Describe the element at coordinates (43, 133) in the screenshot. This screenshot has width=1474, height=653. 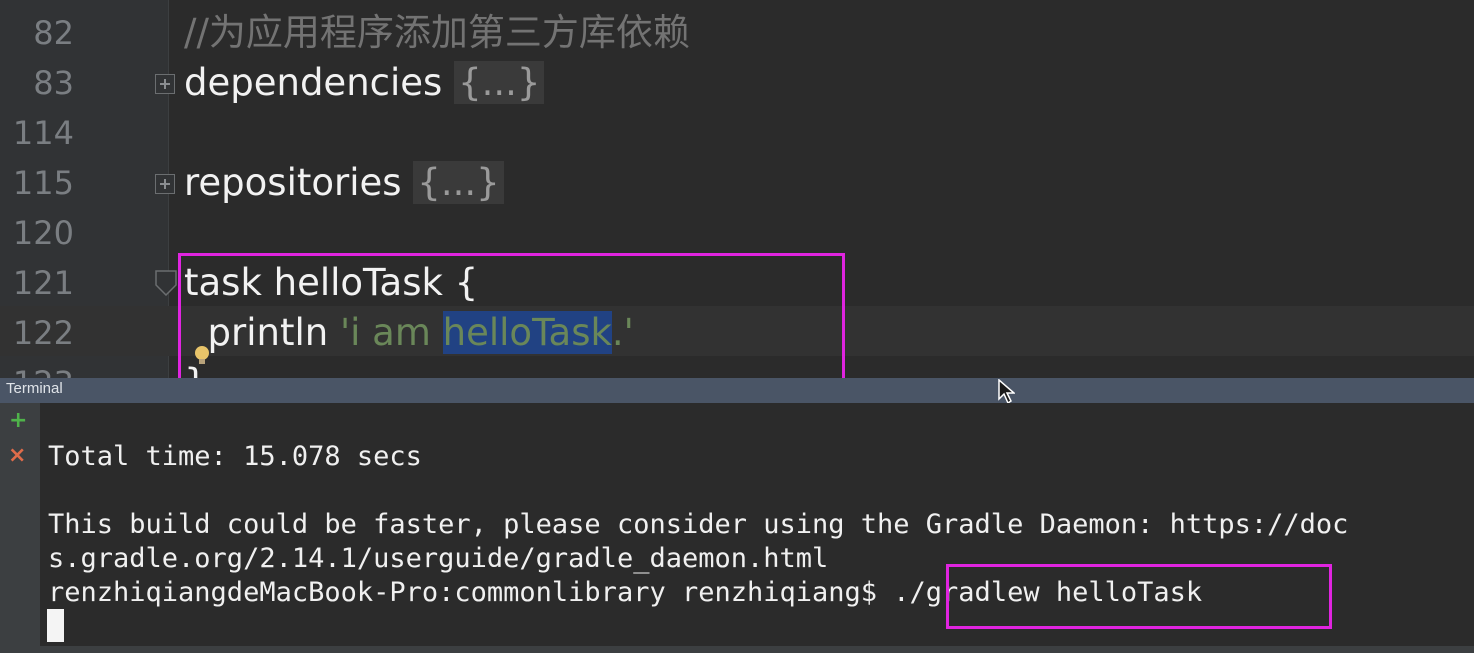
I see `line-number: 114` at that location.